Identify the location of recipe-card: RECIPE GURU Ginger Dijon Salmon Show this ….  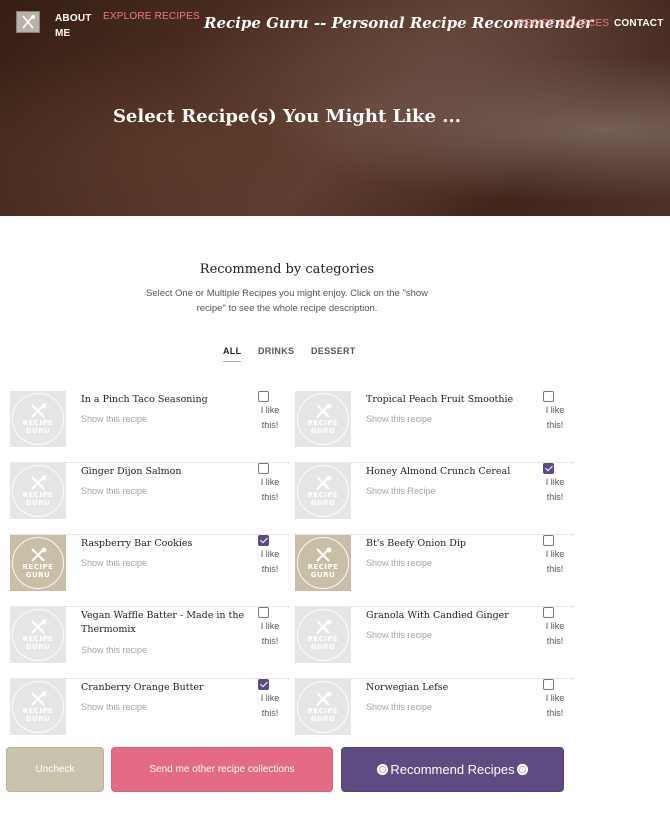
(149, 499).